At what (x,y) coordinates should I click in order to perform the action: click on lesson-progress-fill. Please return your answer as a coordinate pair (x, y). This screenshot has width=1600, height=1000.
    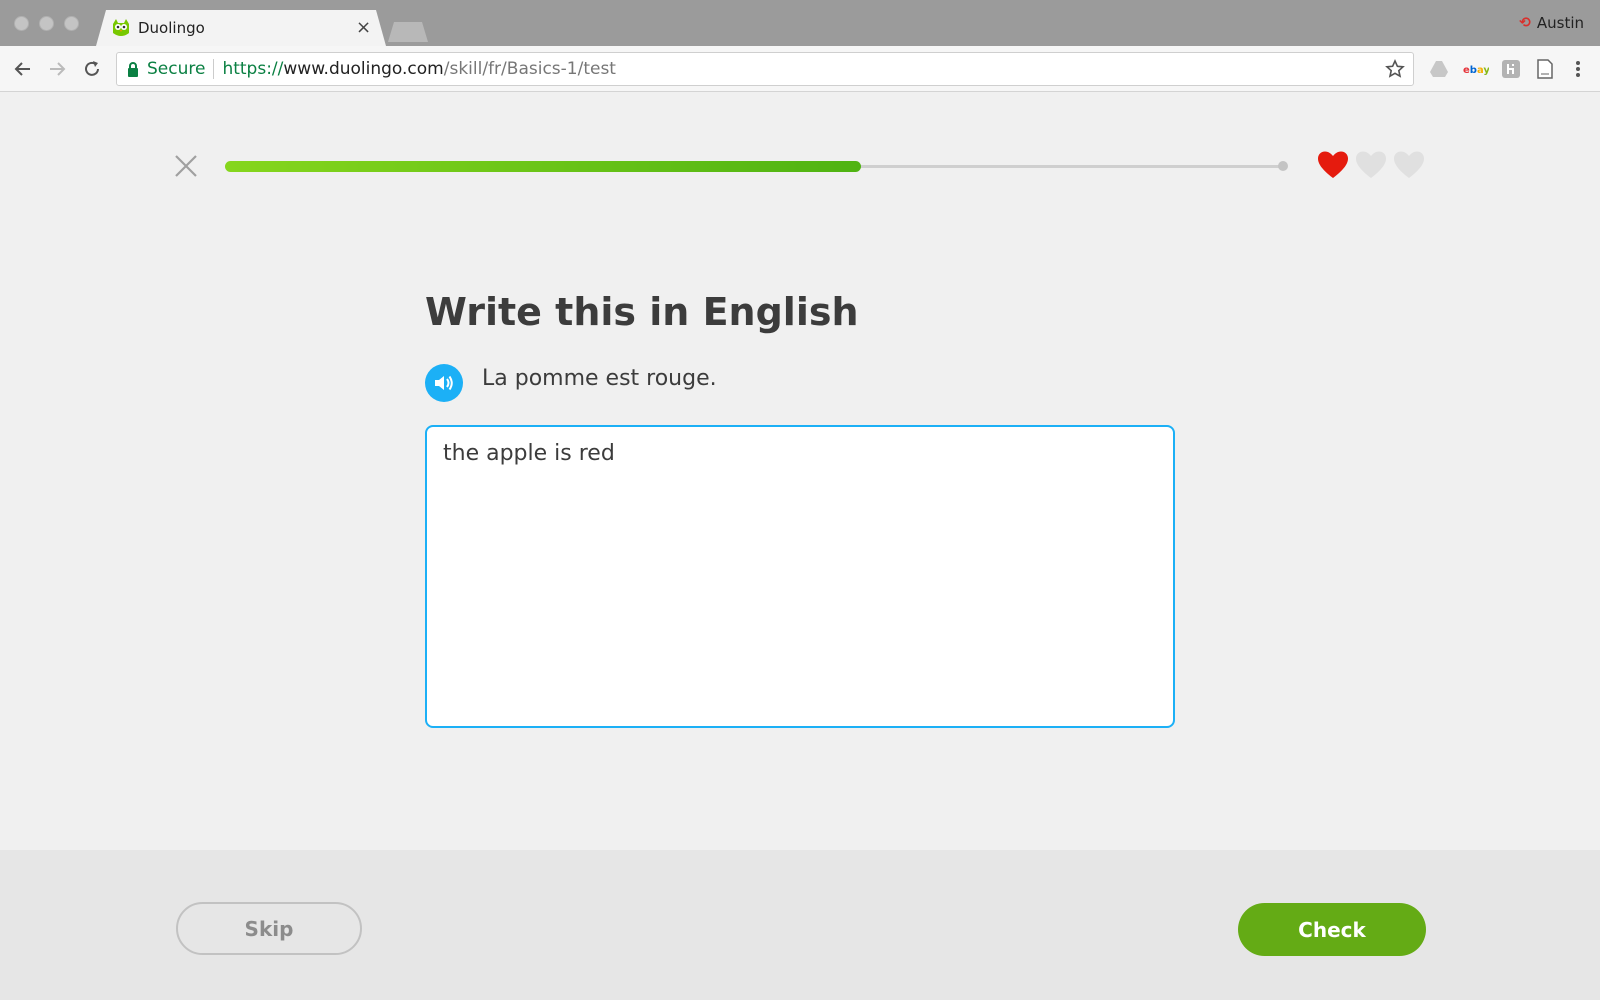
    Looking at the image, I should click on (543, 166).